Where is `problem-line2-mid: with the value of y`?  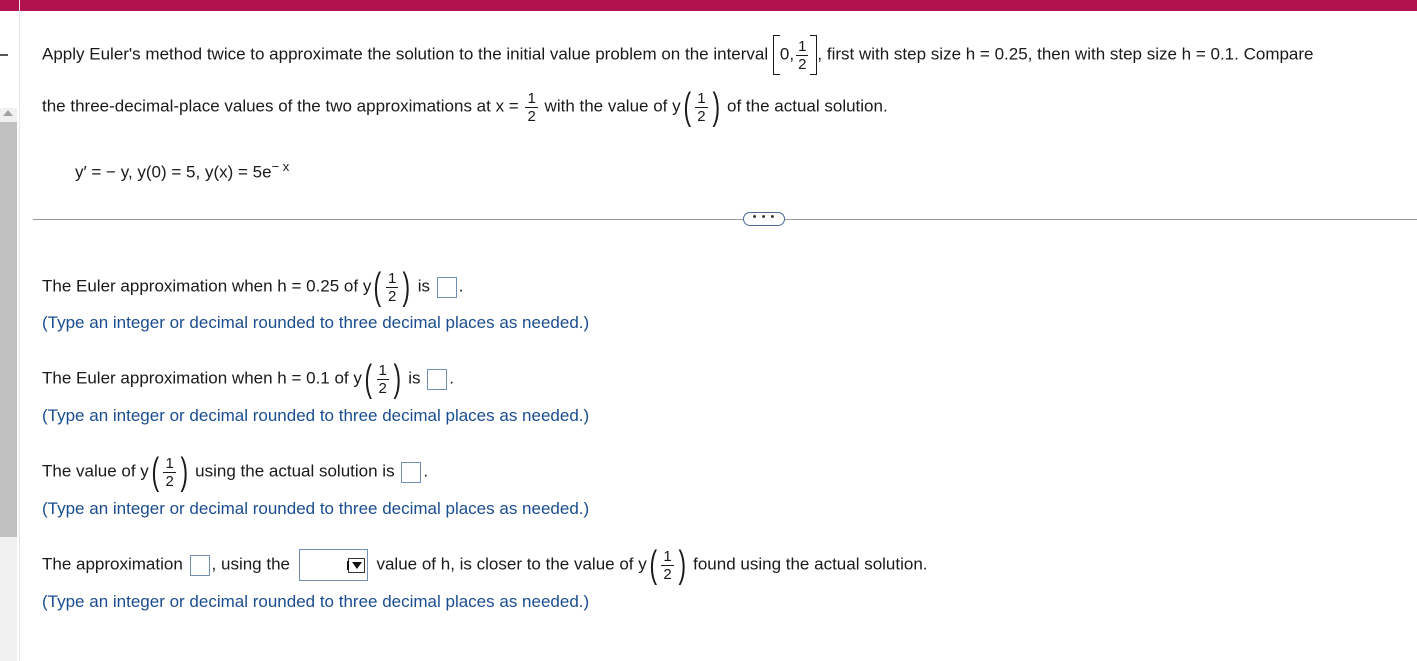
problem-line2-mid: with the value of y is located at coordinates (612, 106).